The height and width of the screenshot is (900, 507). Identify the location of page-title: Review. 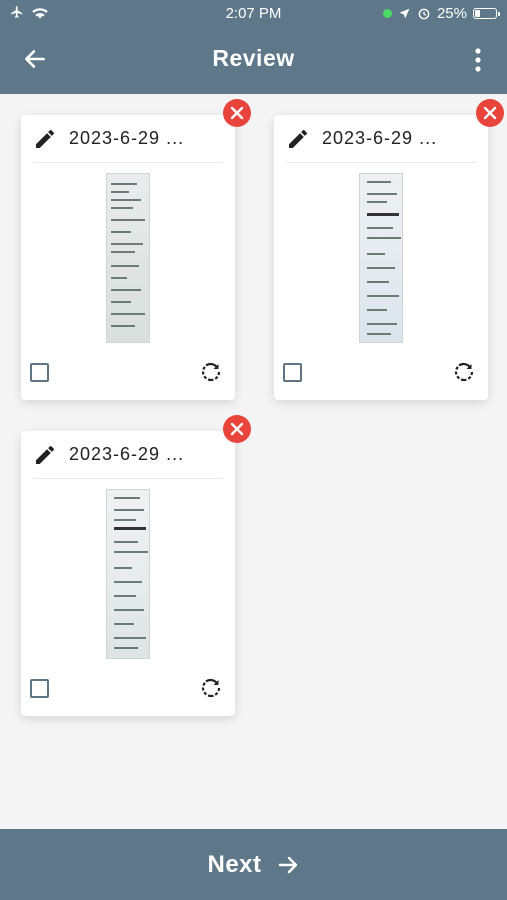
(253, 58).